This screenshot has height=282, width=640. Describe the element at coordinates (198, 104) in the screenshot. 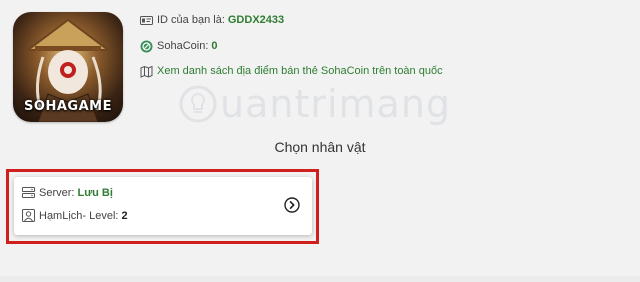

I see `lightbulb-icon` at that location.